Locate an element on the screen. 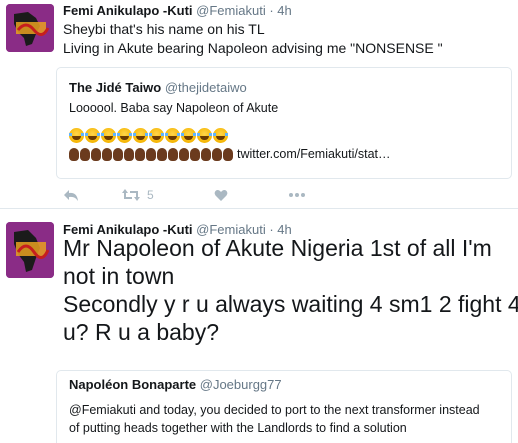 The image size is (518, 443). heart-icon is located at coordinates (221, 195).